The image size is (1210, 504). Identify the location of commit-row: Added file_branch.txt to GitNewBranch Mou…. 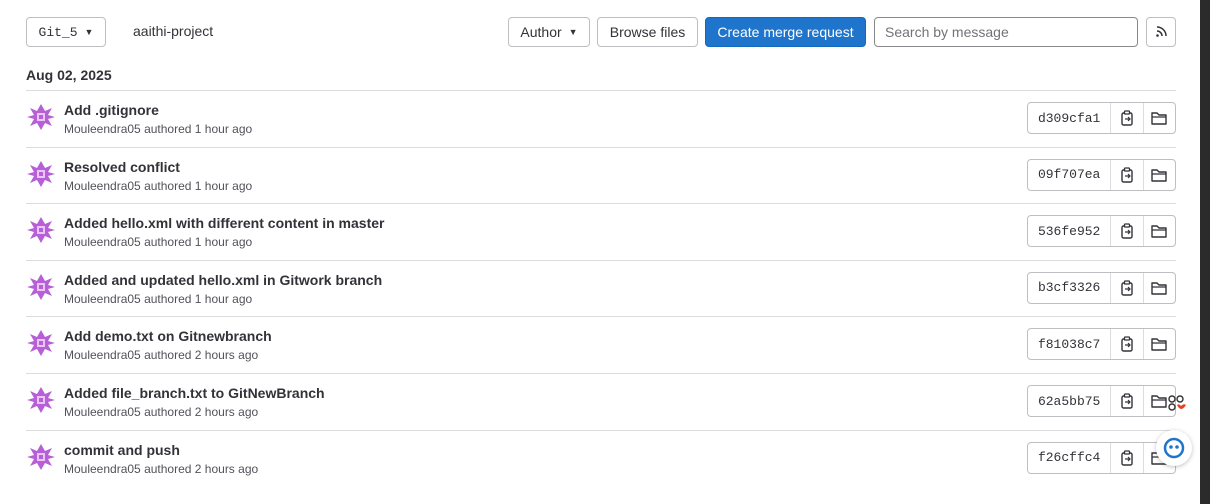
(601, 402).